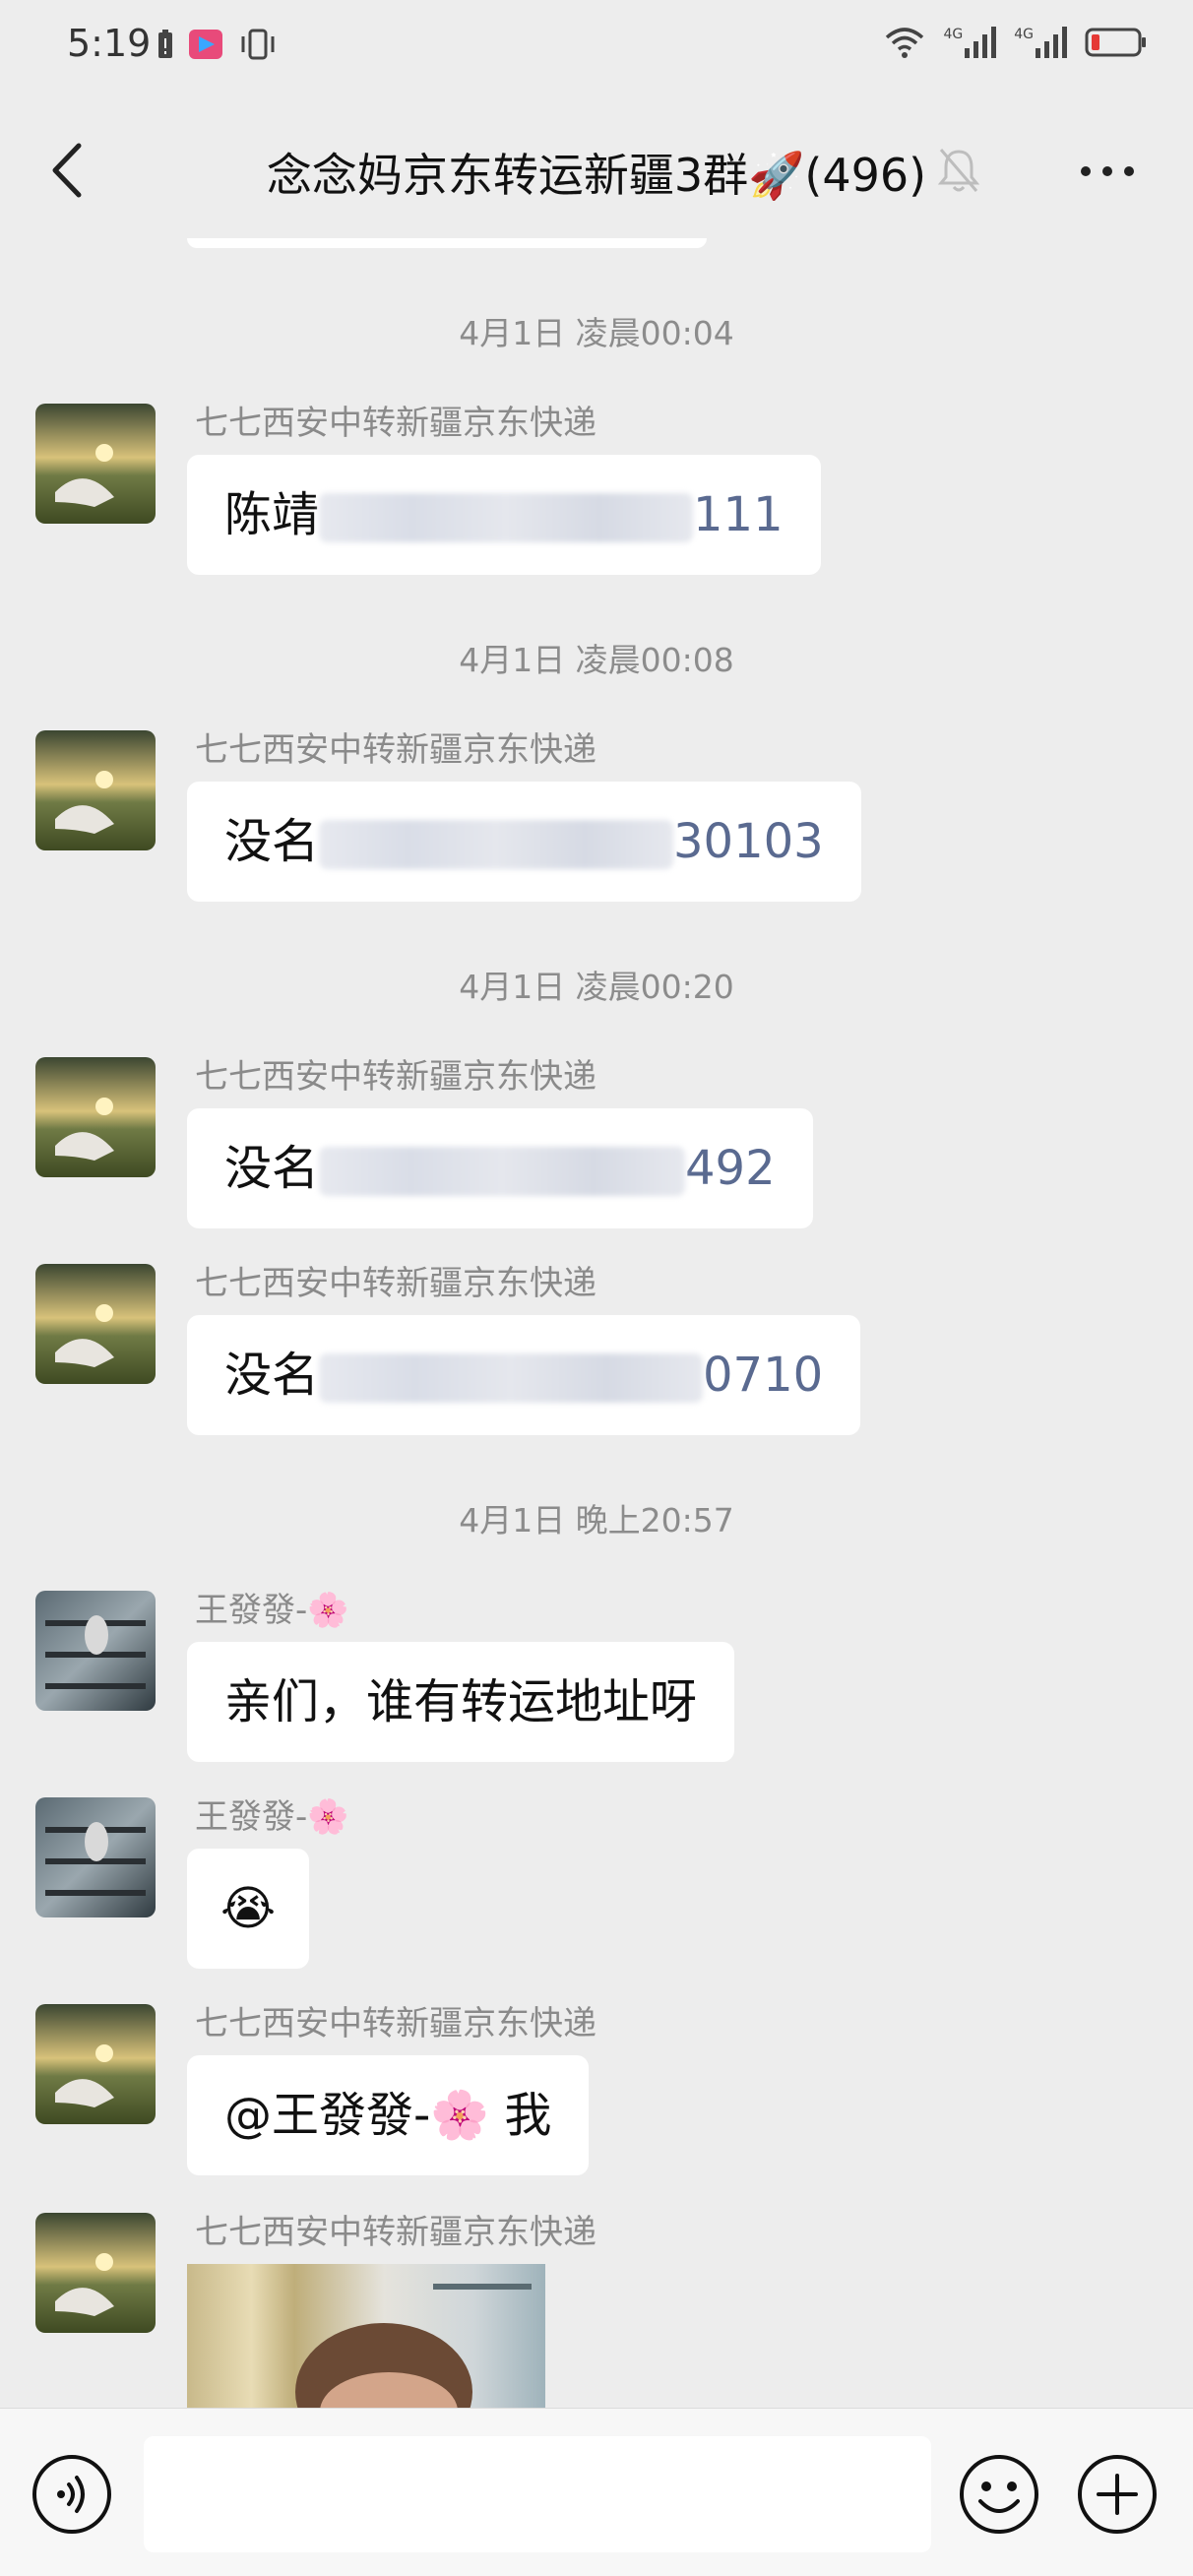 The image size is (1193, 2576). I want to click on message-text: 亲们，谁有转运地址呀, so click(461, 1701).